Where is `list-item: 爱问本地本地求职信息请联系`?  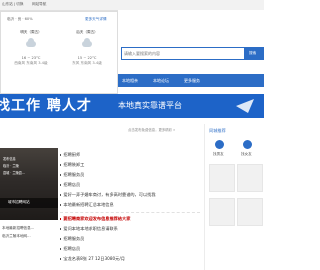 list-item: 爱问本地本地求职信息请联系 is located at coordinates (89, 229).